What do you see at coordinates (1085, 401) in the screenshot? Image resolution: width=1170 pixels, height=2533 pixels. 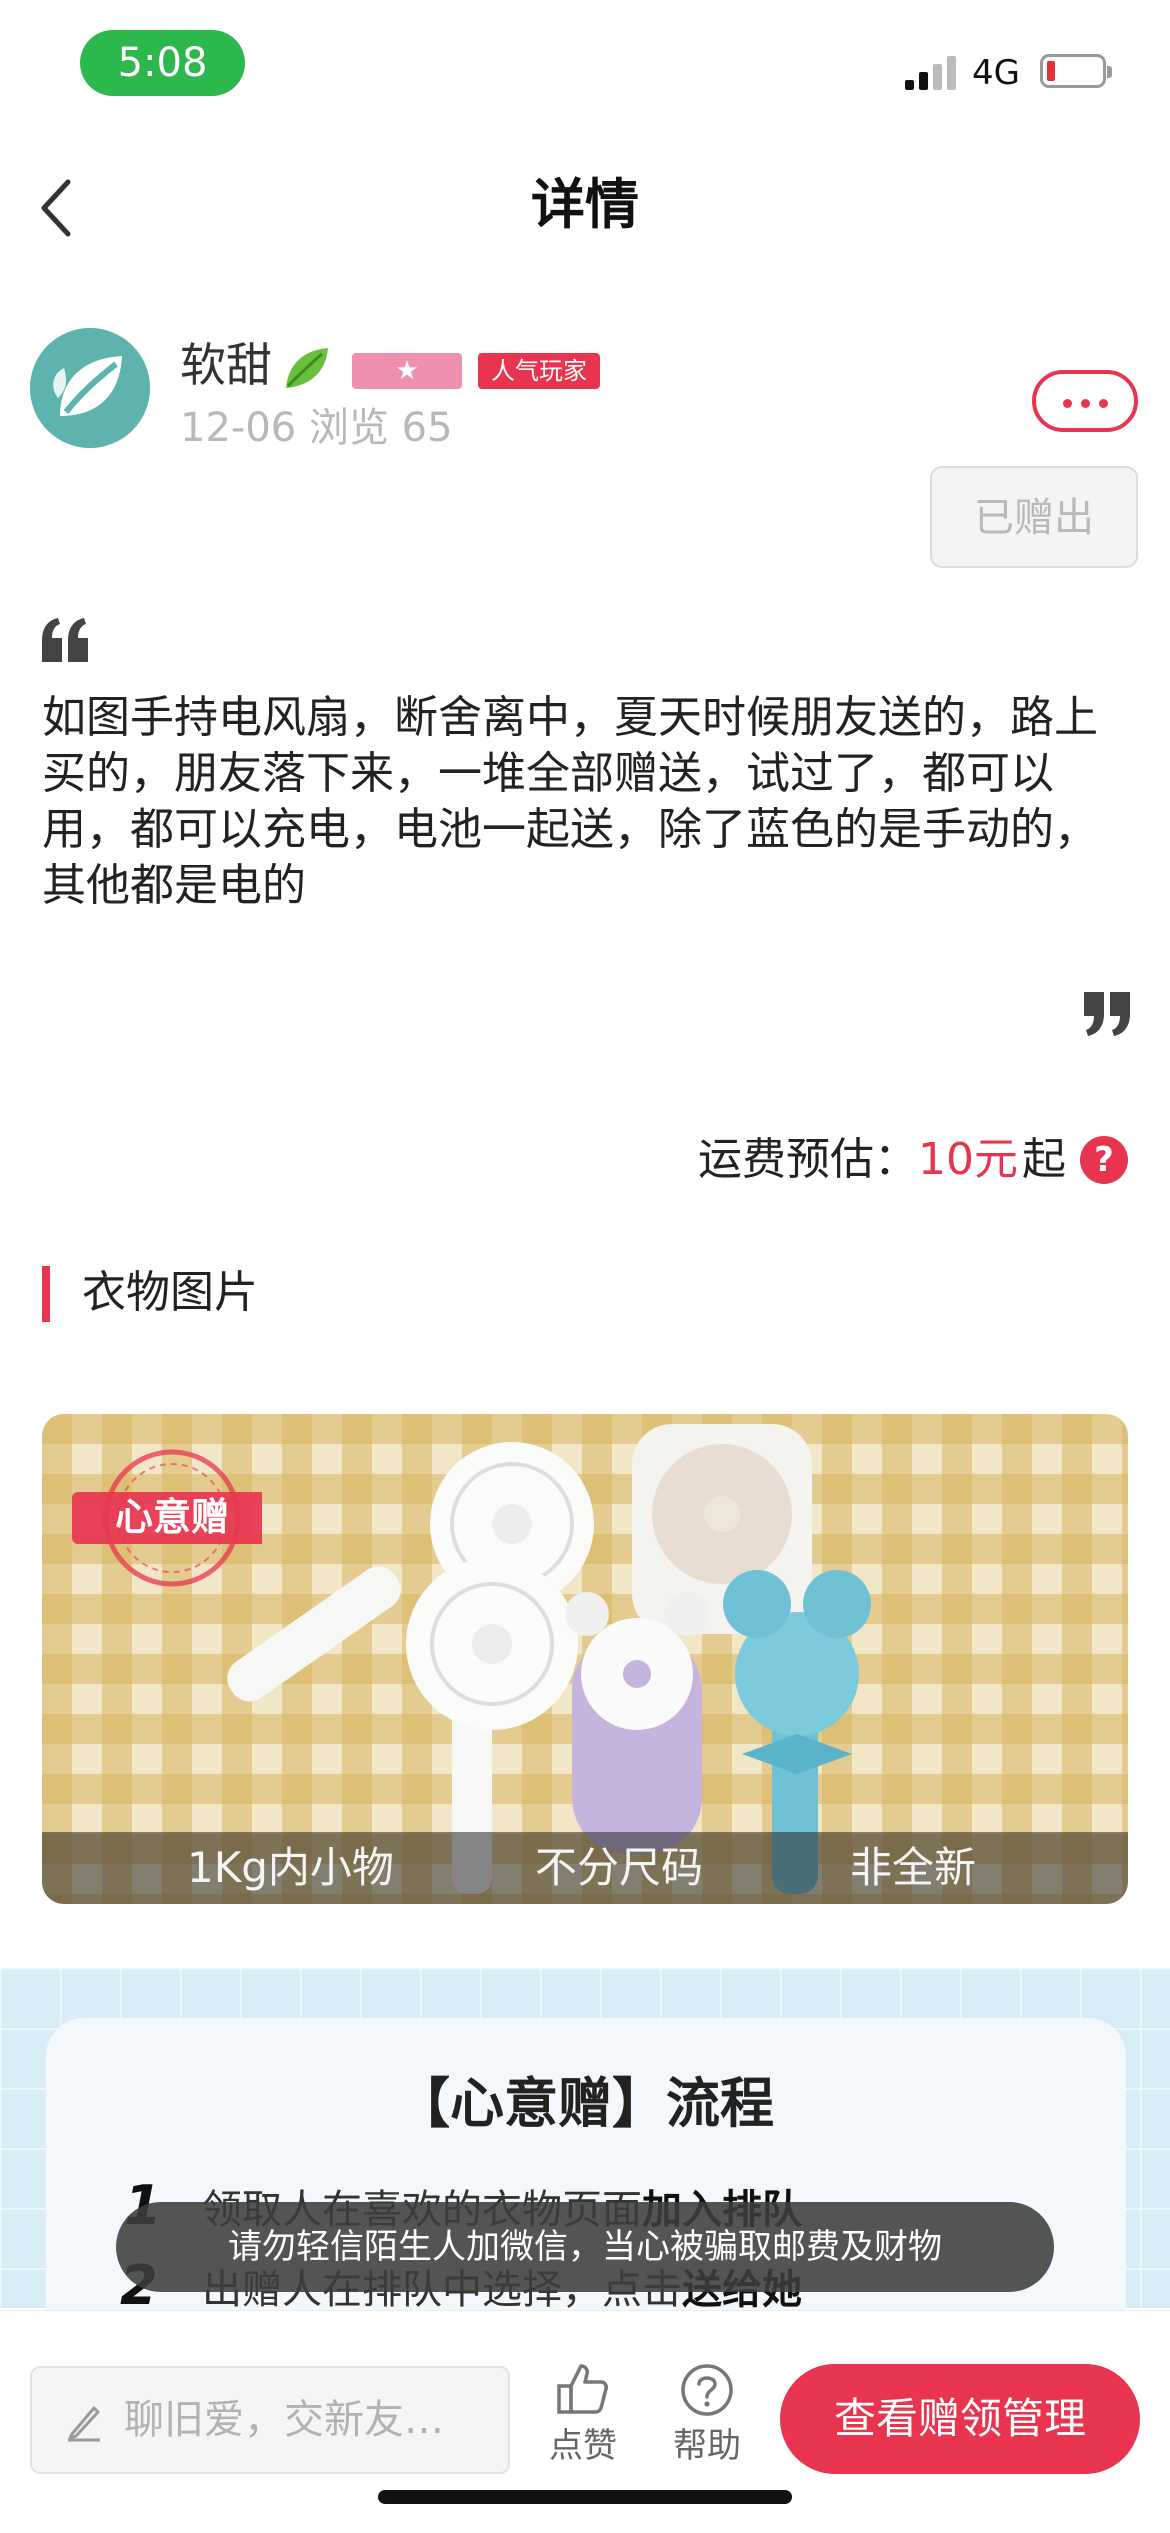 I see `more-dots-icon` at bounding box center [1085, 401].